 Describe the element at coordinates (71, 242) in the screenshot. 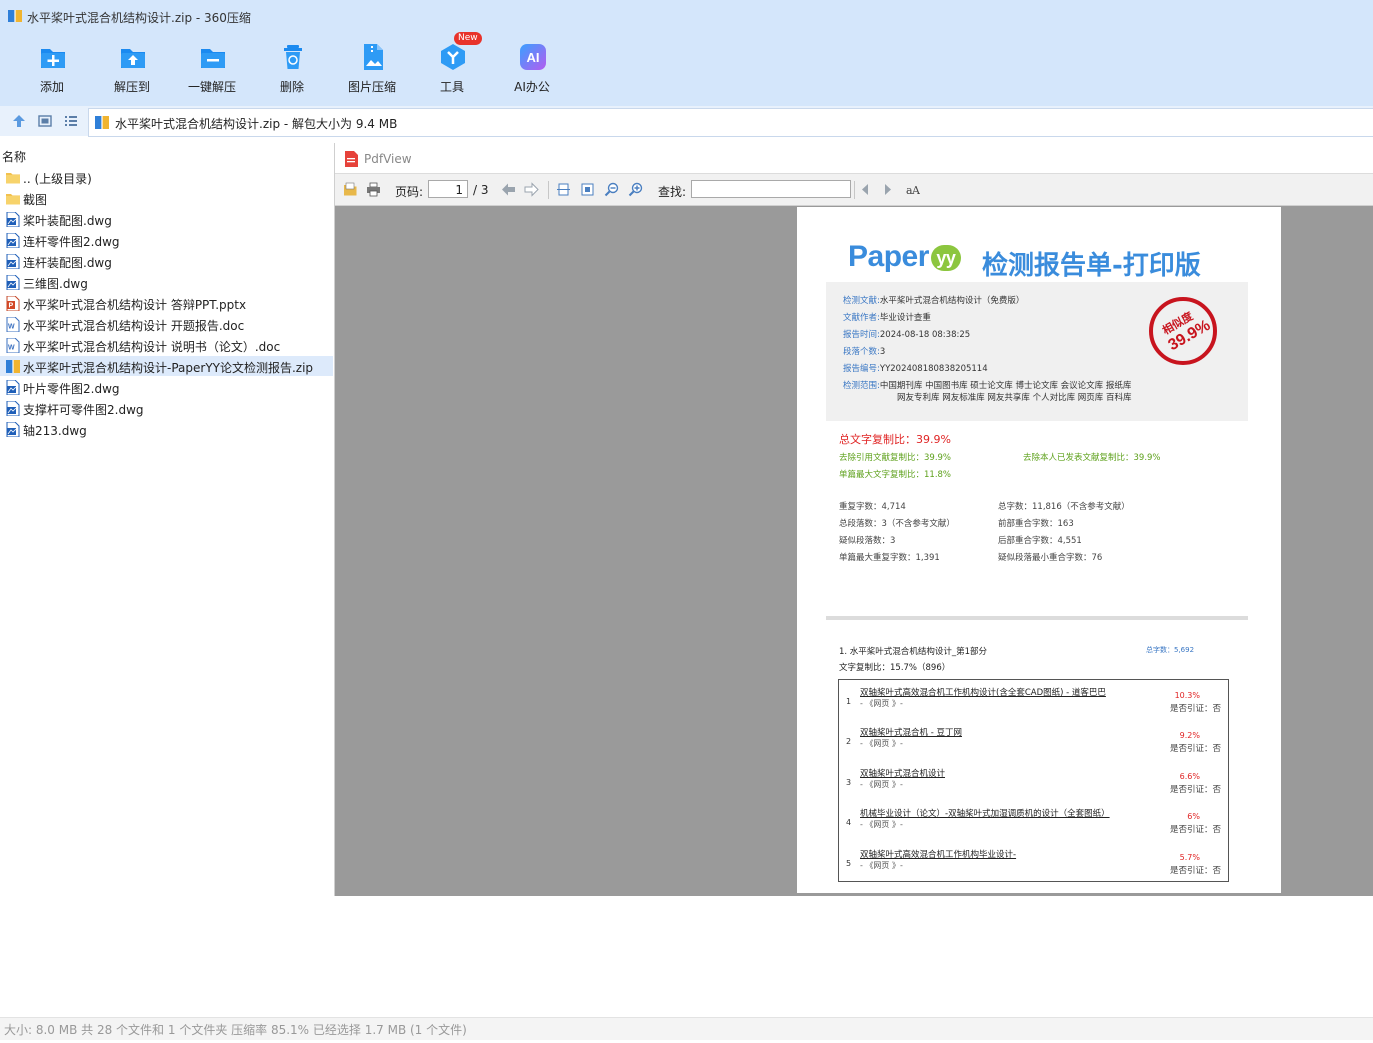

I see `file-name: 连杆零件图2.dwg` at that location.